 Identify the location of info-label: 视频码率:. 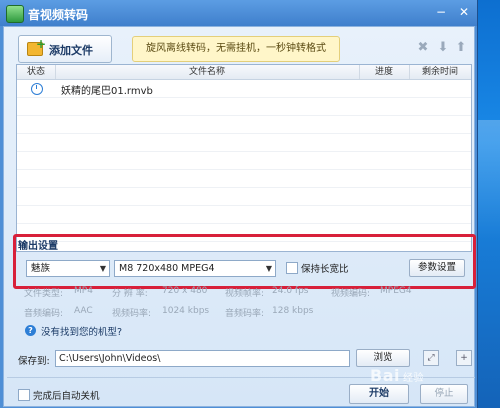
(132, 314).